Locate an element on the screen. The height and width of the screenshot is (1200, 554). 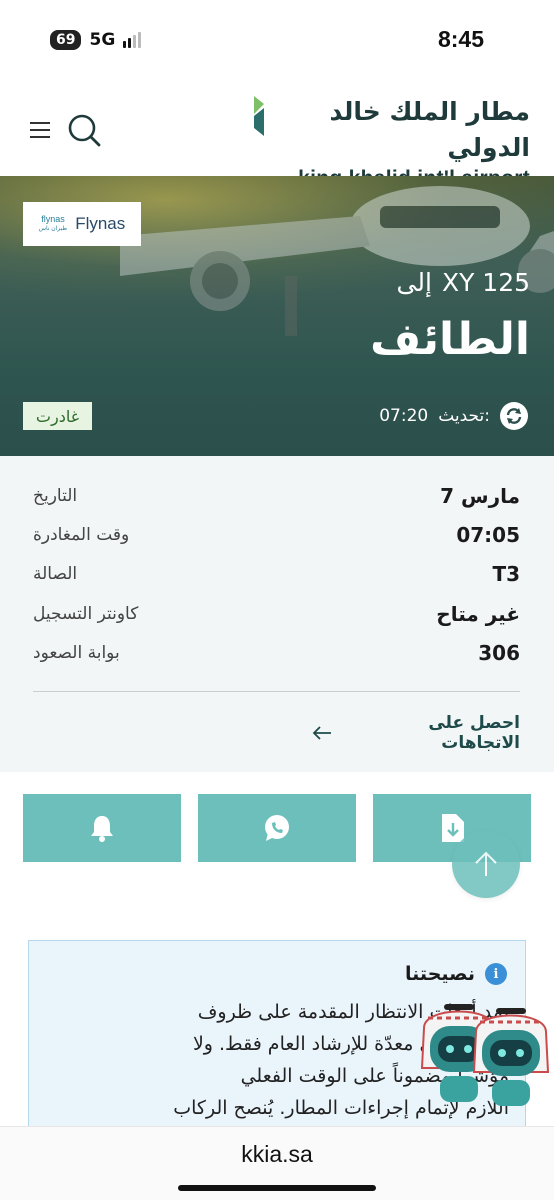
home-indicator is located at coordinates (277, 1188).